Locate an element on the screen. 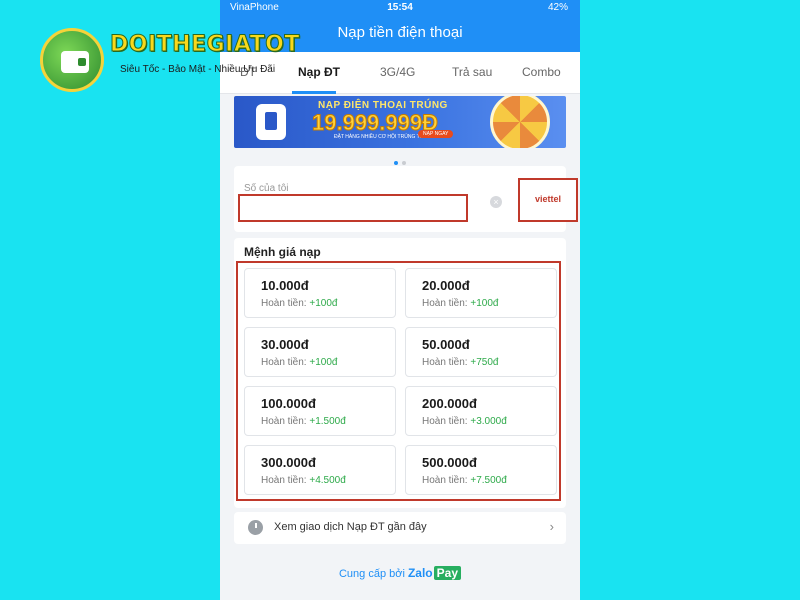 This screenshot has height=600, width=800. denomination-option: 300.000đ Hoàn tiền: +4.500đ is located at coordinates (320, 470).